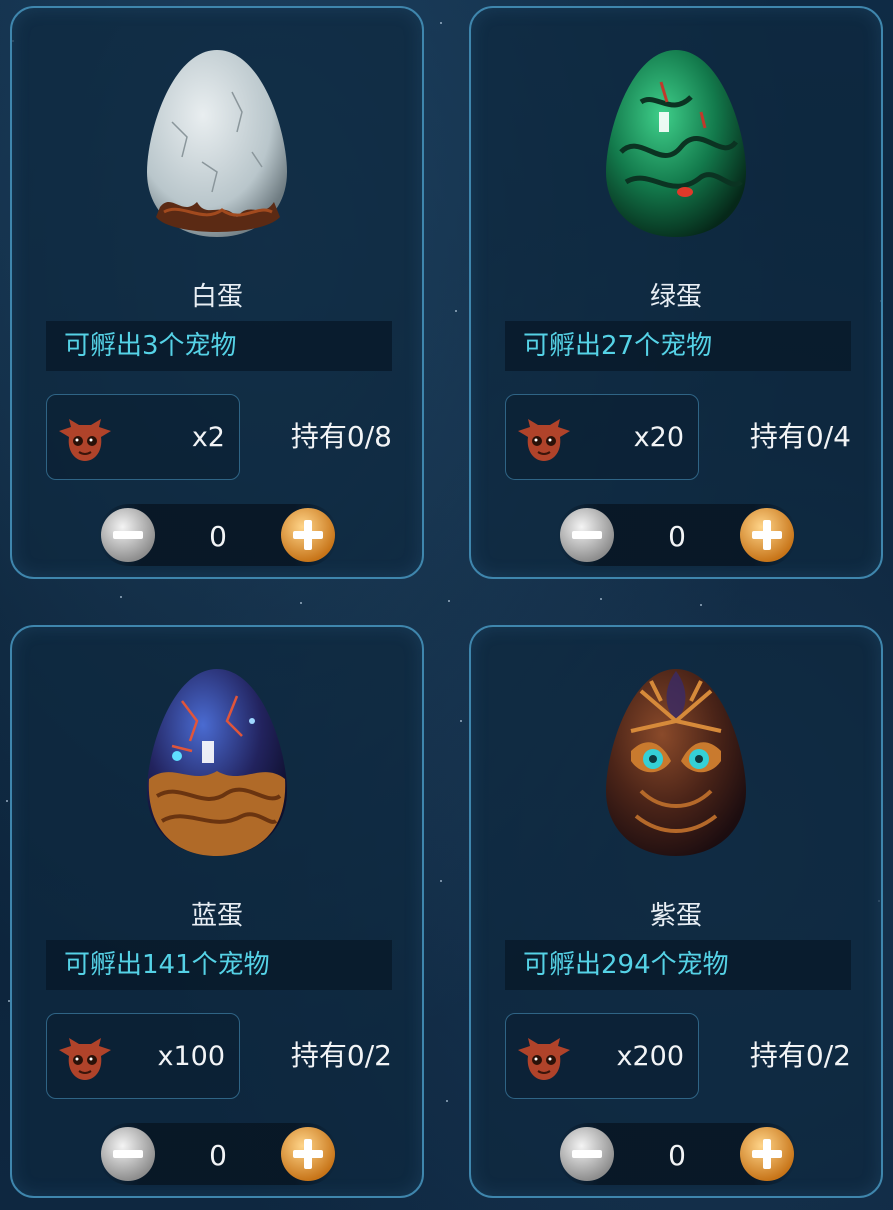 The image size is (893, 1210). Describe the element at coordinates (219, 346) in the screenshot. I see `hatch-count-text: 可孵出3个宠物` at that location.